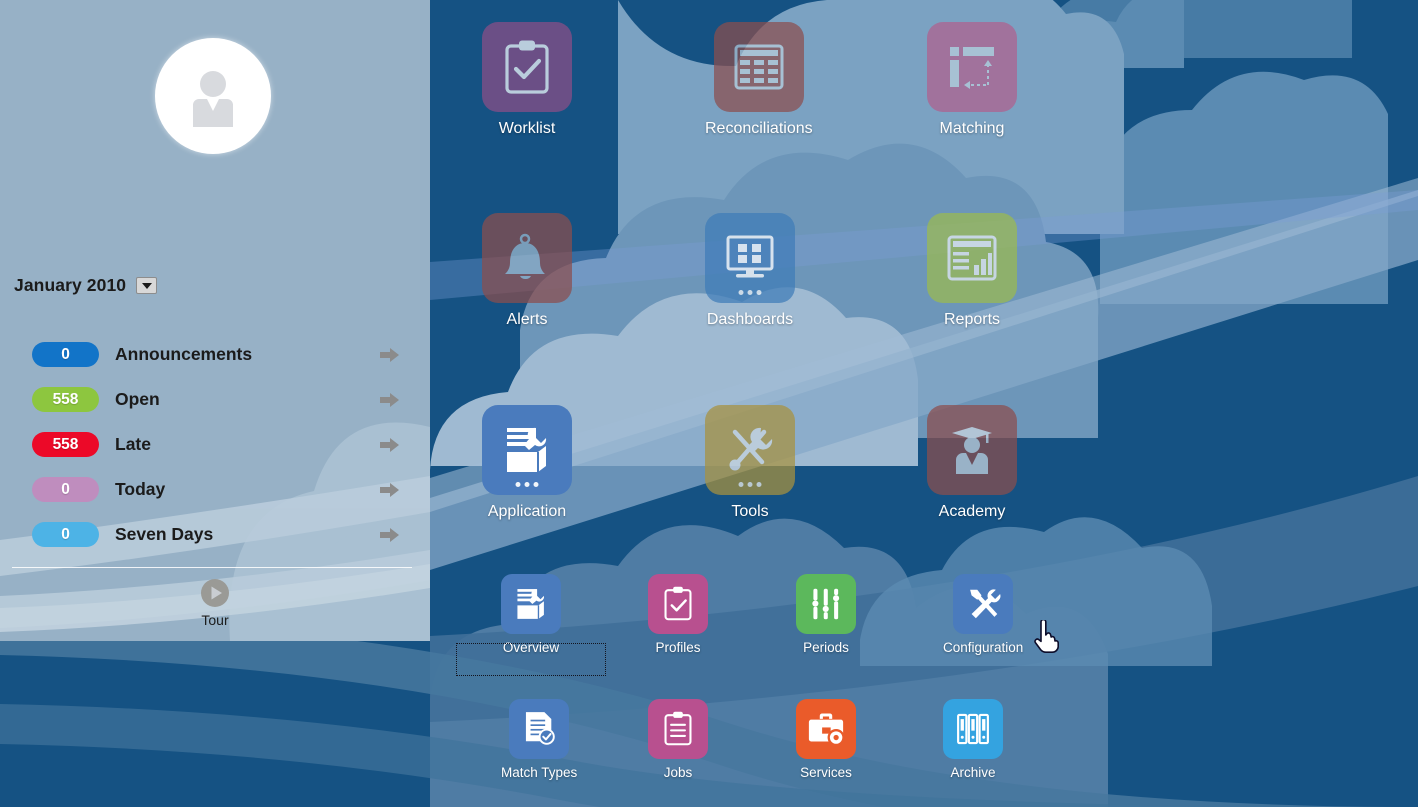  What do you see at coordinates (750, 319) in the screenshot?
I see `tile-label: Dashboards` at bounding box center [750, 319].